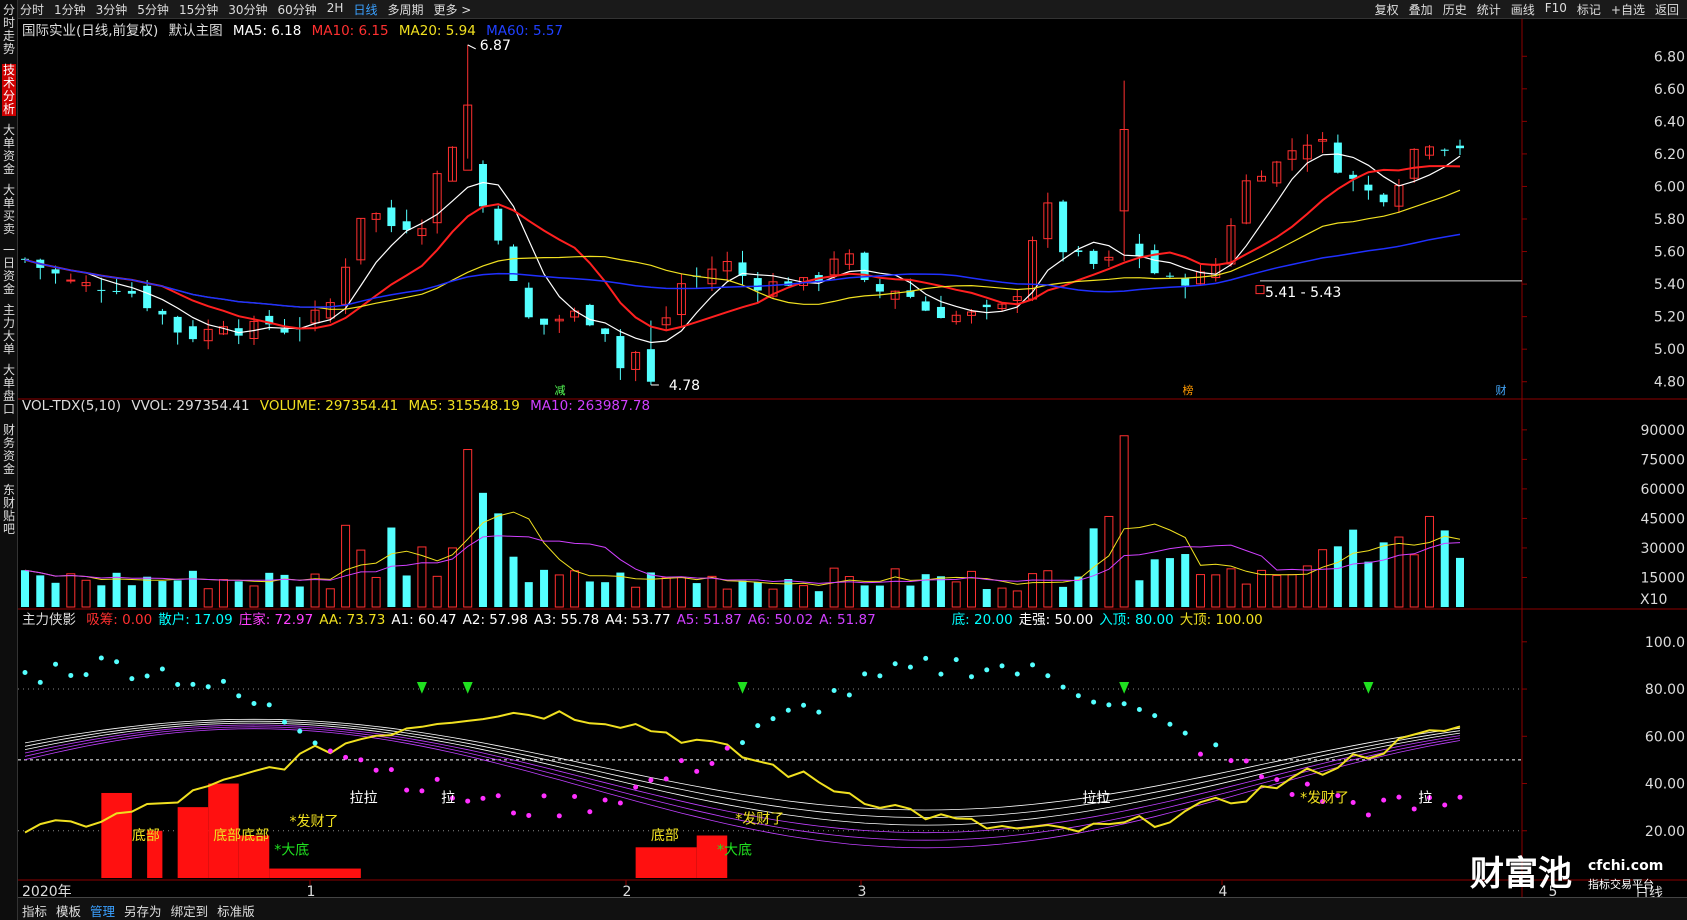  Describe the element at coordinates (742, 769) in the screenshot. I see `ribbon-line` at that location.